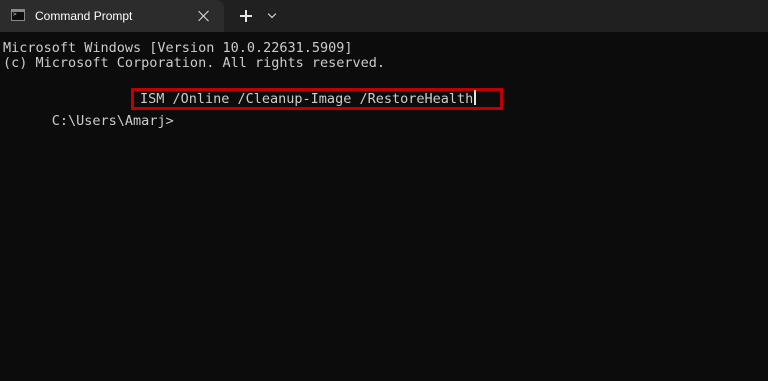  What do you see at coordinates (246, 16) in the screenshot?
I see `plus-icon` at bounding box center [246, 16].